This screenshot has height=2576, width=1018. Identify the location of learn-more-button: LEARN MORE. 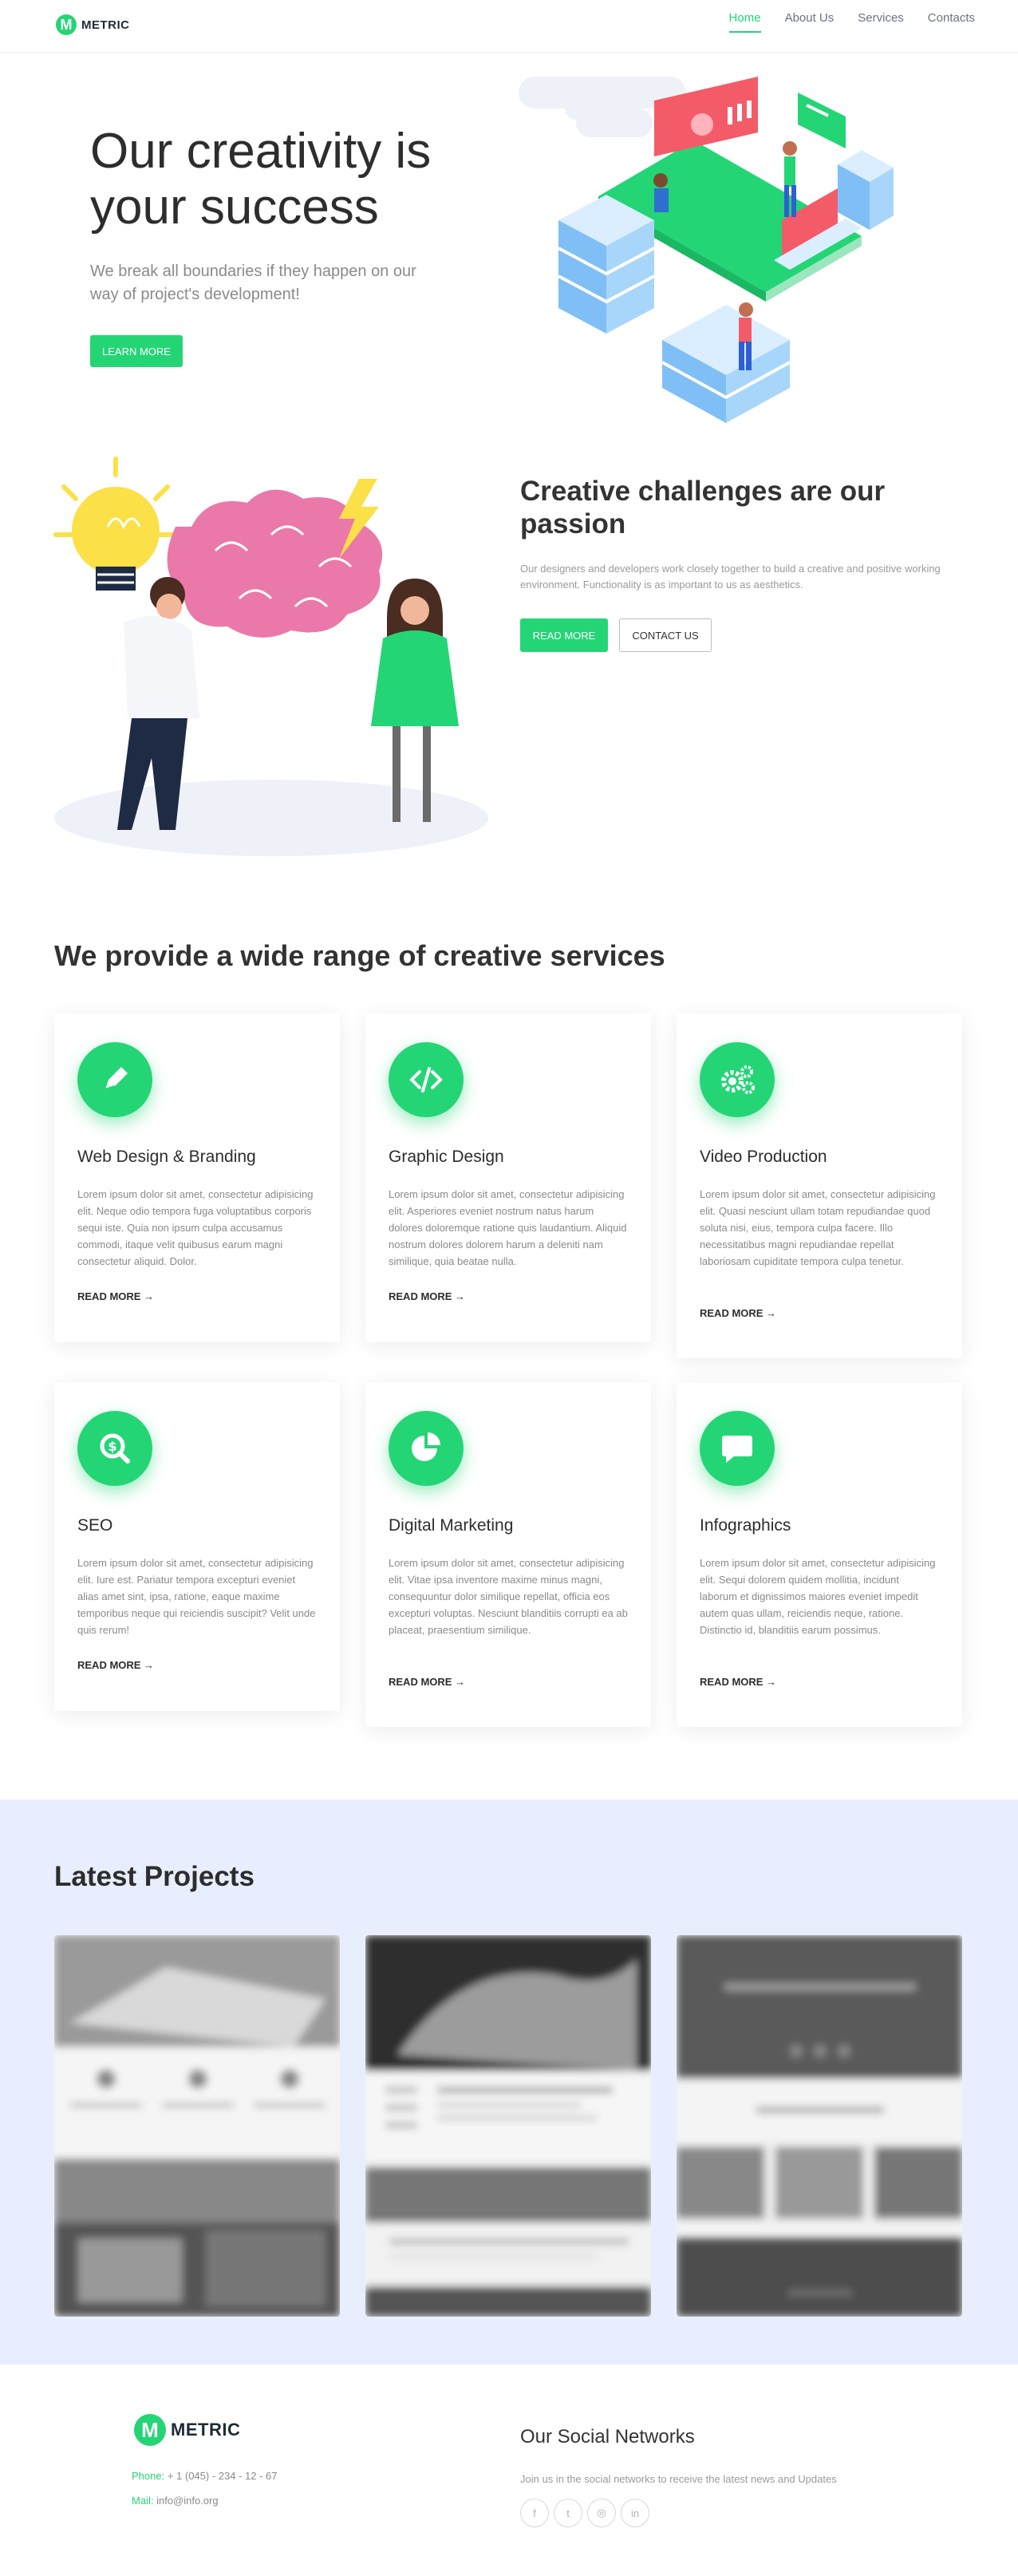
(136, 351).